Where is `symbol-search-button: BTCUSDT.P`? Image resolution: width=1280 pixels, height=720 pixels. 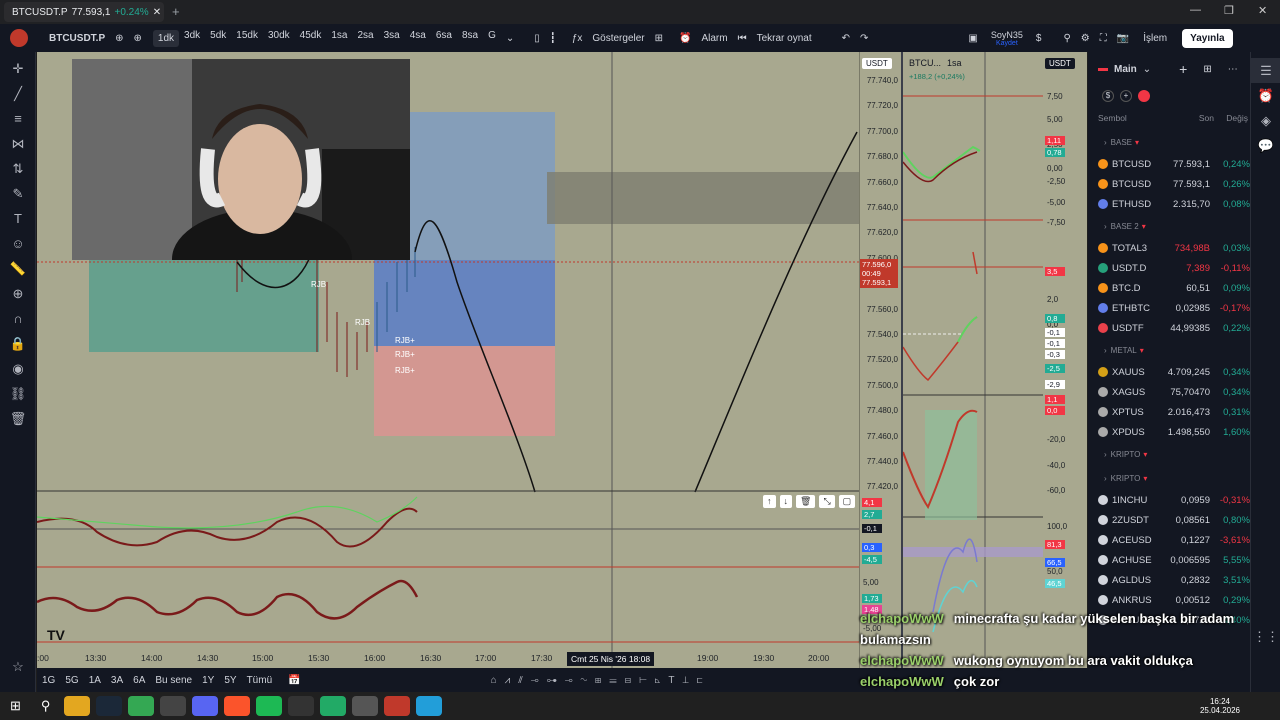
symbol-search-button: BTCUSDT.P is located at coordinates (77, 38).